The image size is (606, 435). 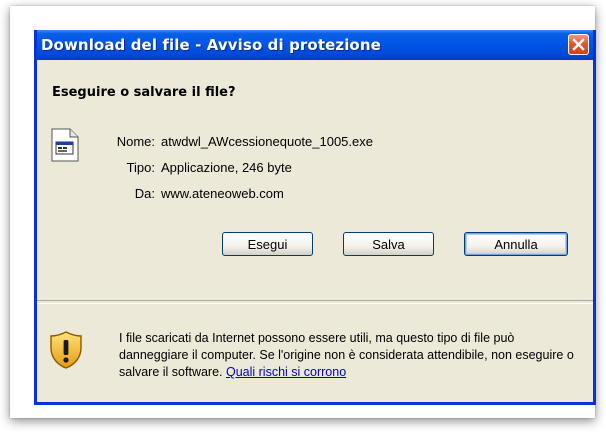 What do you see at coordinates (388, 244) in the screenshot?
I see `save-button: Salva` at bounding box center [388, 244].